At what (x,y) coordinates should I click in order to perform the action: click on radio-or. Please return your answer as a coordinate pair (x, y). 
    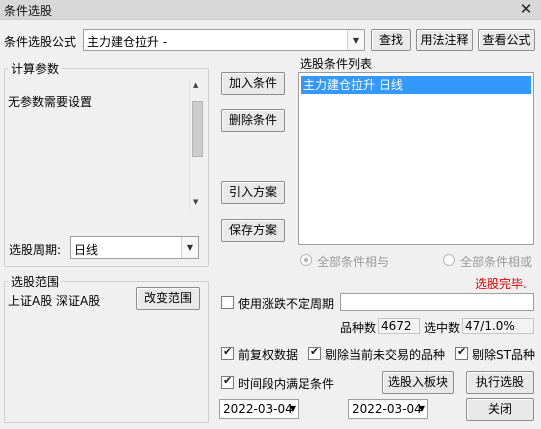
    Looking at the image, I should click on (449, 260).